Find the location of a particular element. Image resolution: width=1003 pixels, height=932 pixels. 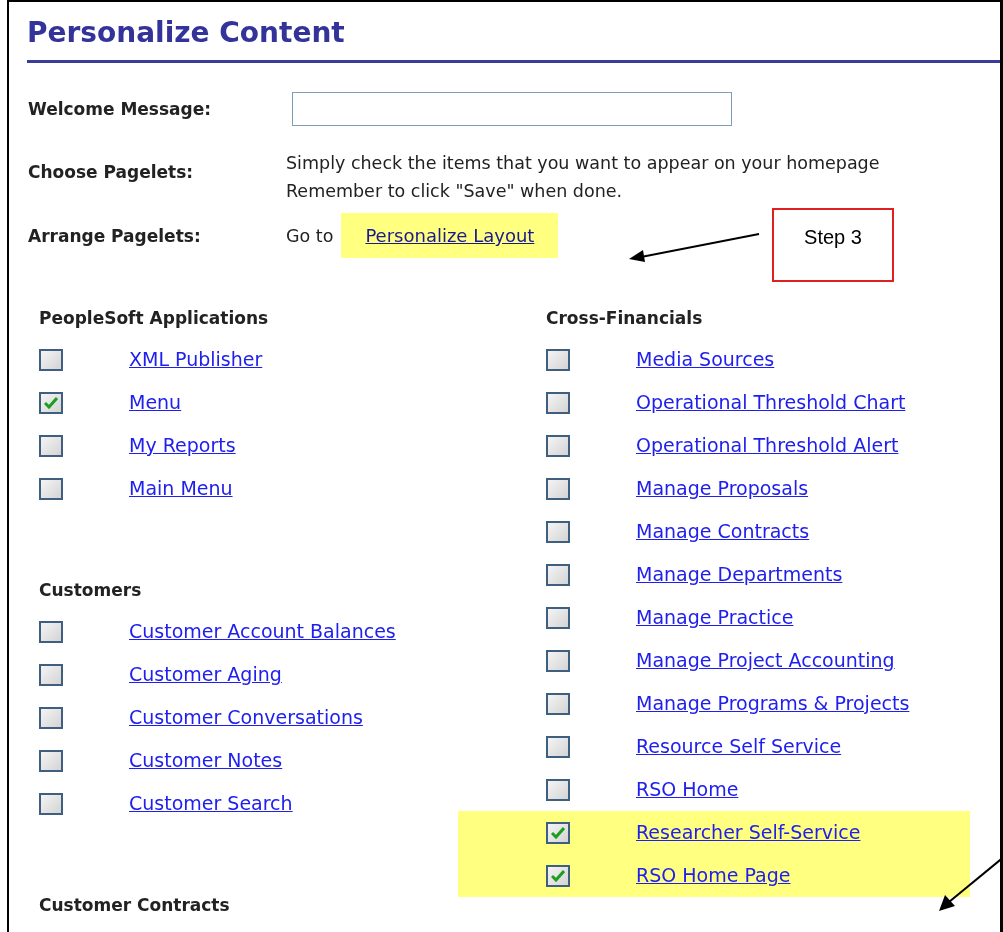

pagelet-link: Customer Notes is located at coordinates (206, 760).